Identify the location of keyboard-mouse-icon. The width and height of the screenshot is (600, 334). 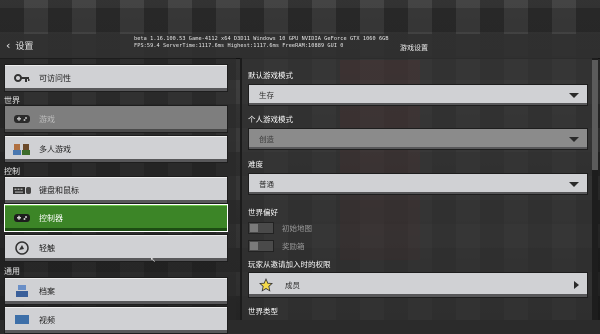
(22, 190).